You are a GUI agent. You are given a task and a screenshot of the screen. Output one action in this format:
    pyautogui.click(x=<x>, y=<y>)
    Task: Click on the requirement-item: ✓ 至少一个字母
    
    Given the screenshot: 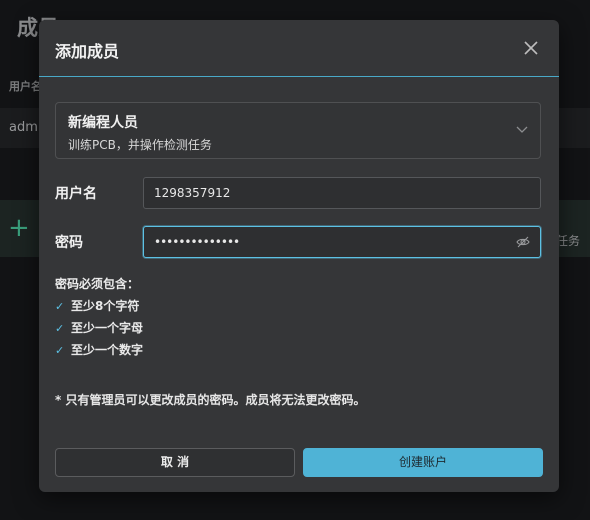 What is the action you would take?
    pyautogui.click(x=99, y=328)
    